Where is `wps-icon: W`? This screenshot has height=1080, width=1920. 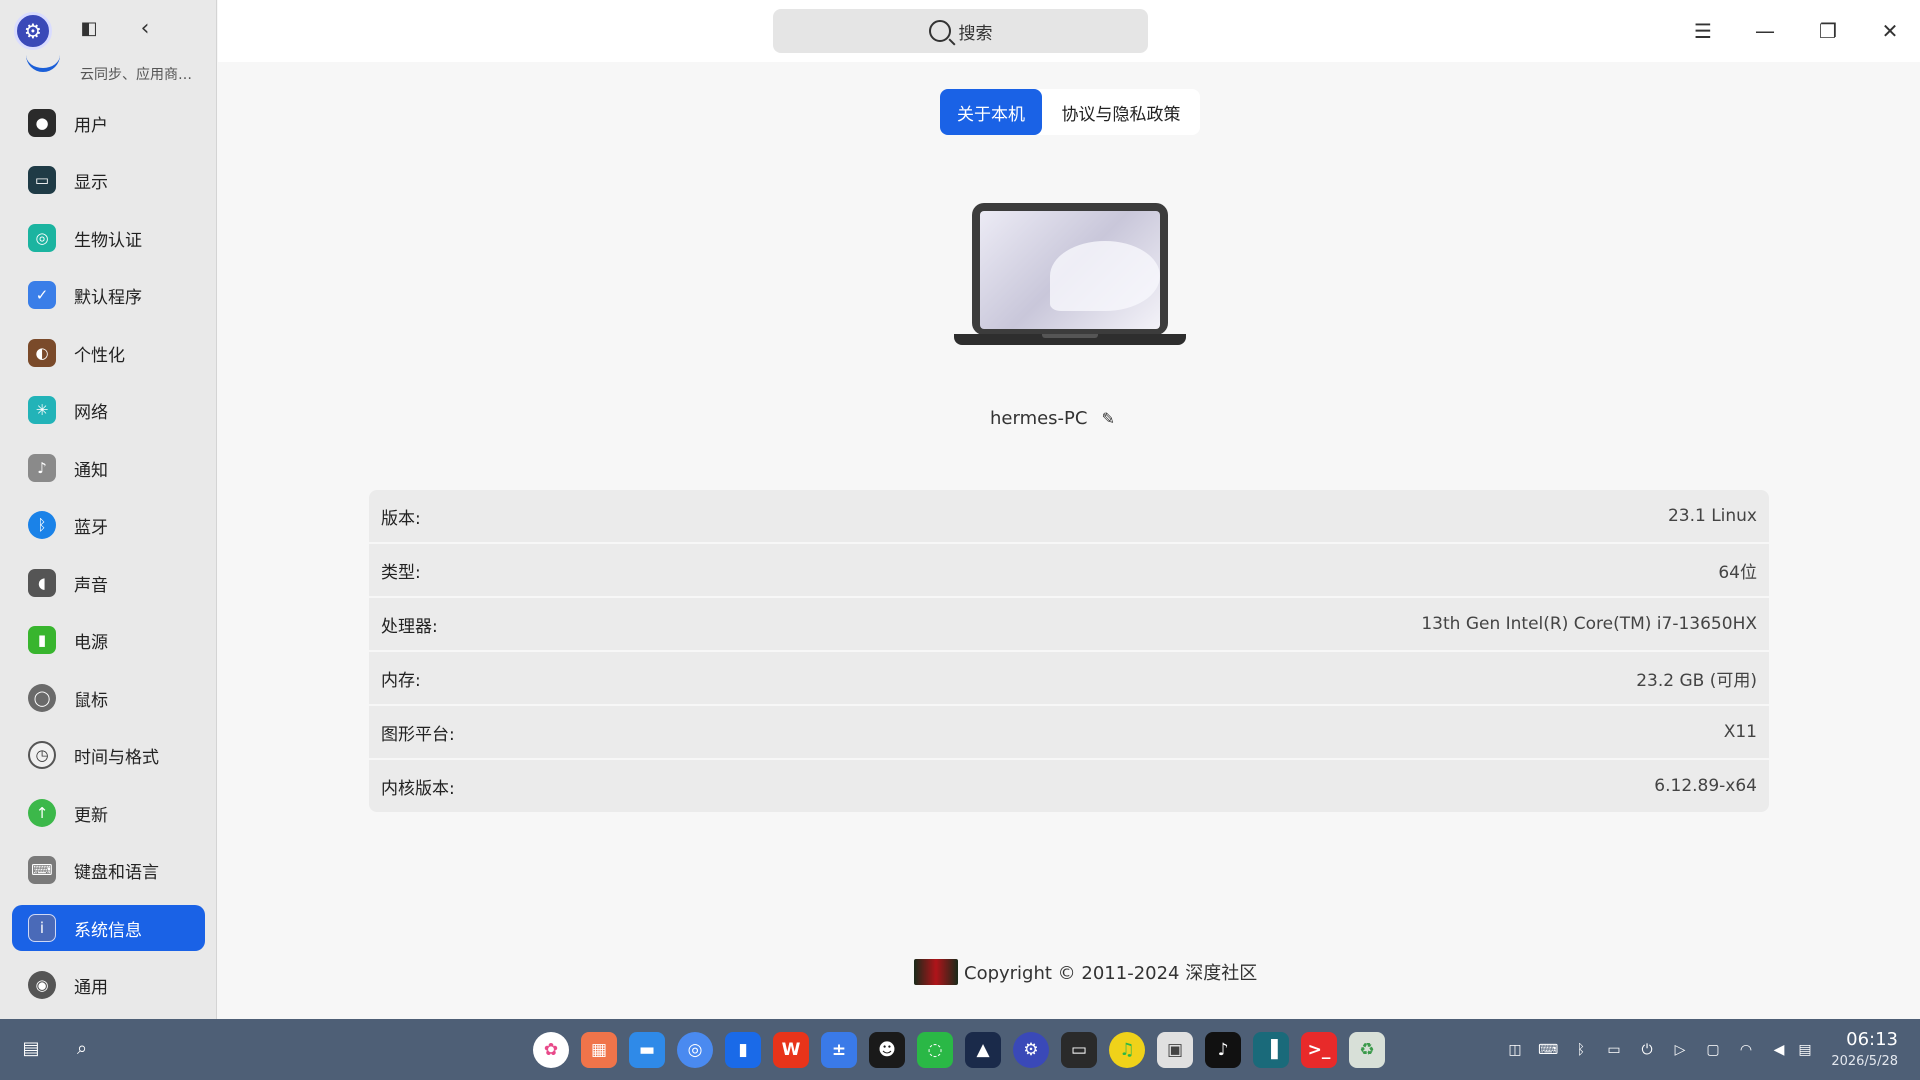
wps-icon: W is located at coordinates (791, 1050).